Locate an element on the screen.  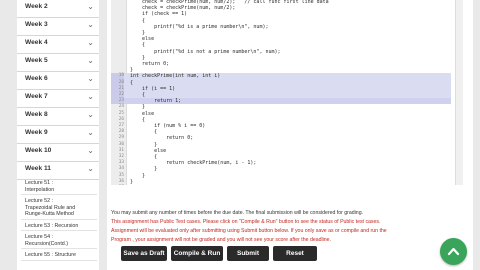
week-label: Week 7 is located at coordinates (36, 96).